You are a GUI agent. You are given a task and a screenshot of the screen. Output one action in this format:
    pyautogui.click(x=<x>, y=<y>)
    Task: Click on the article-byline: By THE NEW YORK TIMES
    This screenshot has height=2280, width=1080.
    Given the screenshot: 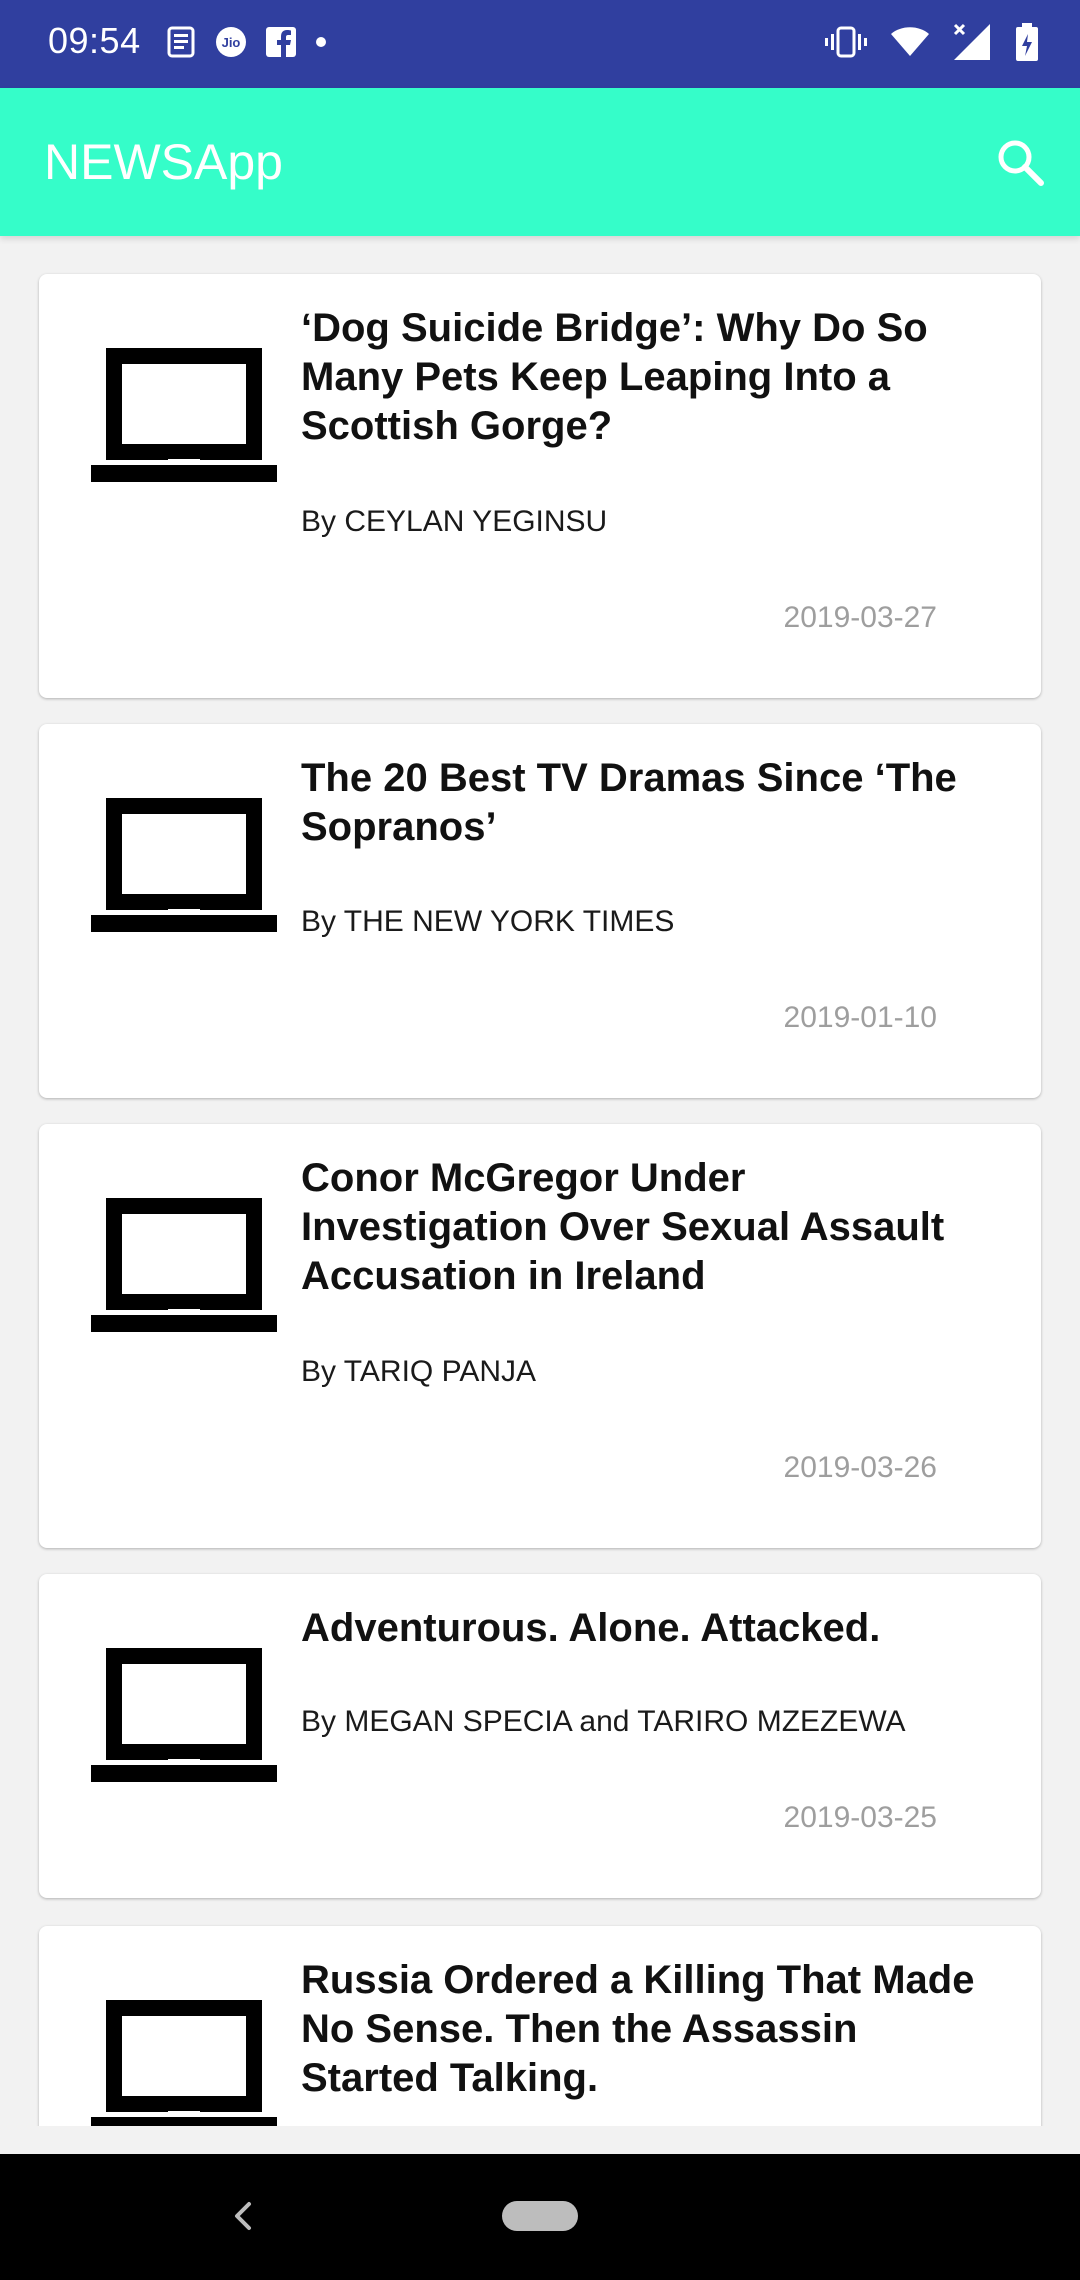 What is the action you would take?
    pyautogui.click(x=488, y=921)
    